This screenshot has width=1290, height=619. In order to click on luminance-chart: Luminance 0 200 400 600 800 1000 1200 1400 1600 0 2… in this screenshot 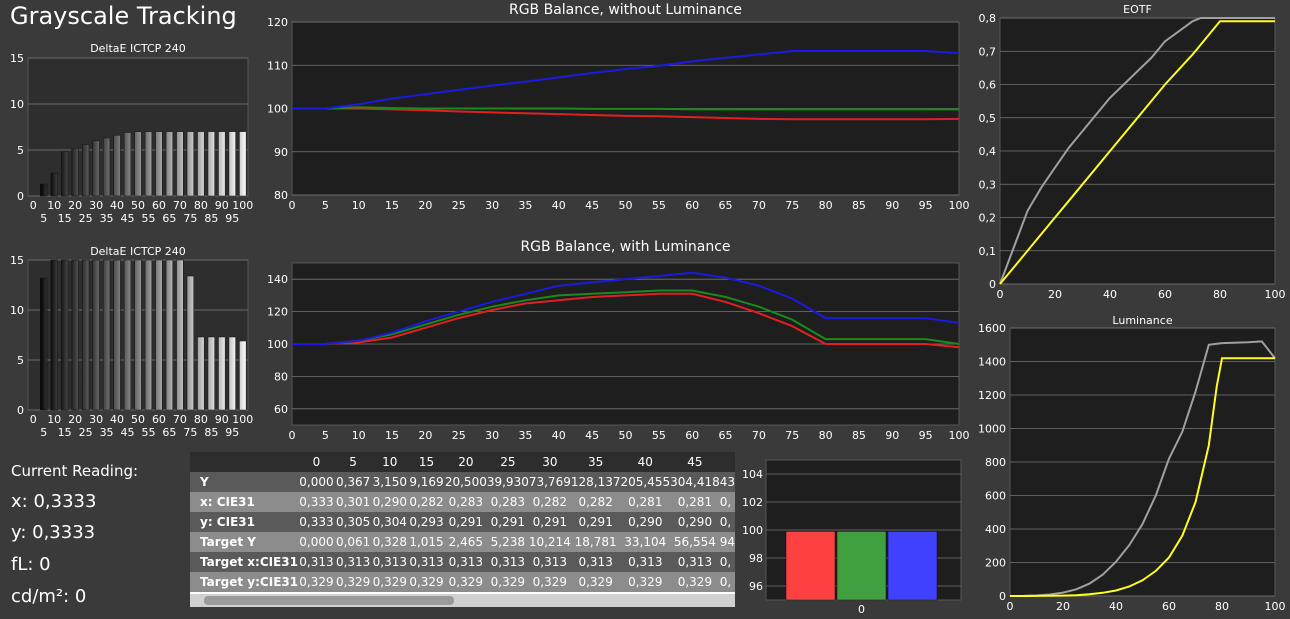, I will do `click(1132, 463)`.